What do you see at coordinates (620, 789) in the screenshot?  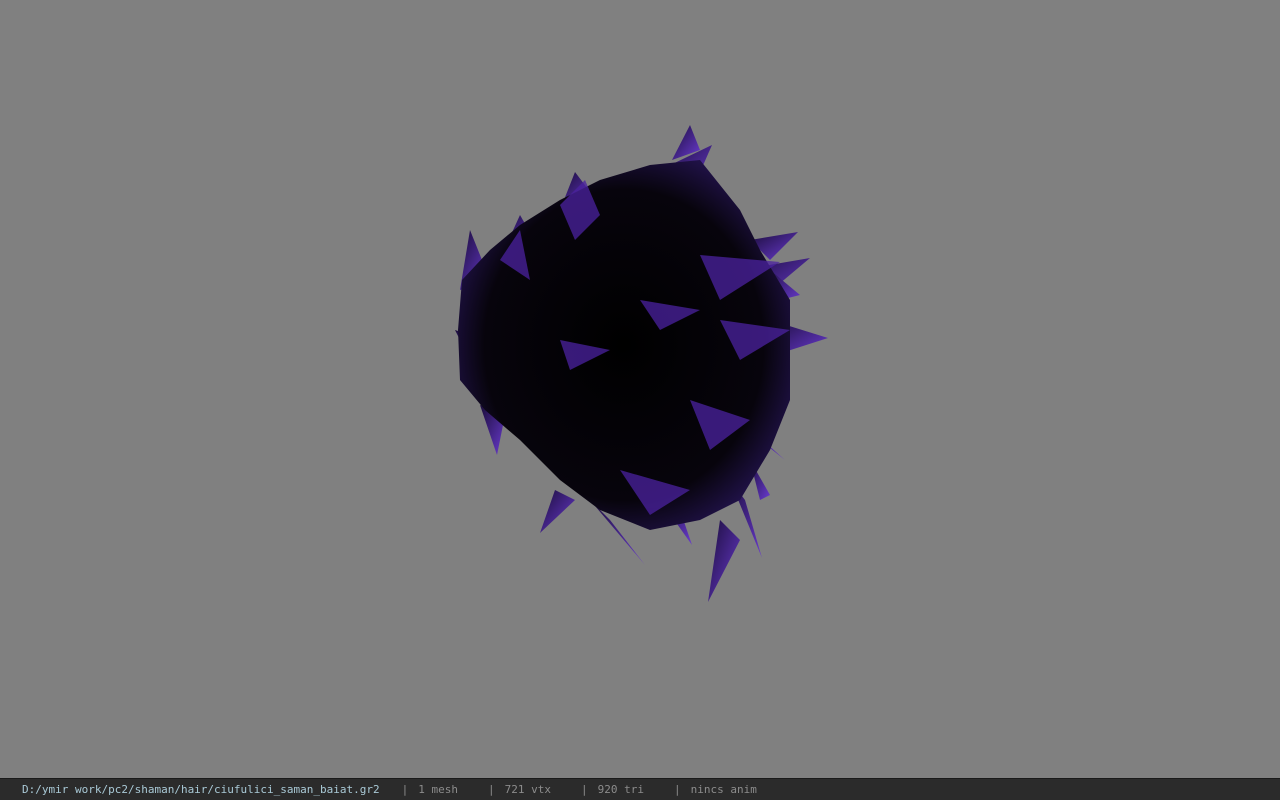 I see `triangle-count-text: 920 tri` at bounding box center [620, 789].